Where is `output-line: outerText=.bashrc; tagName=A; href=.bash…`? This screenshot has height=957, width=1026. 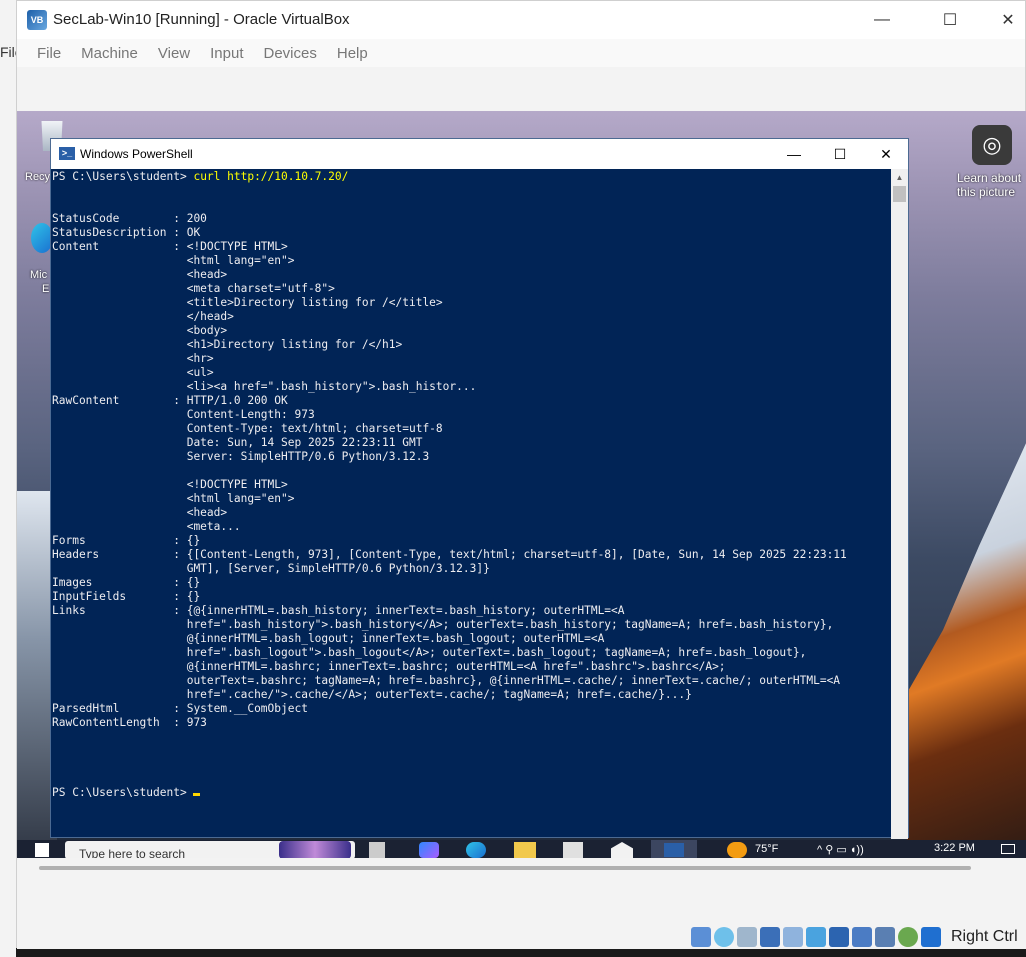 output-line: outerText=.bashrc; tagName=A; href=.bash… is located at coordinates (446, 680).